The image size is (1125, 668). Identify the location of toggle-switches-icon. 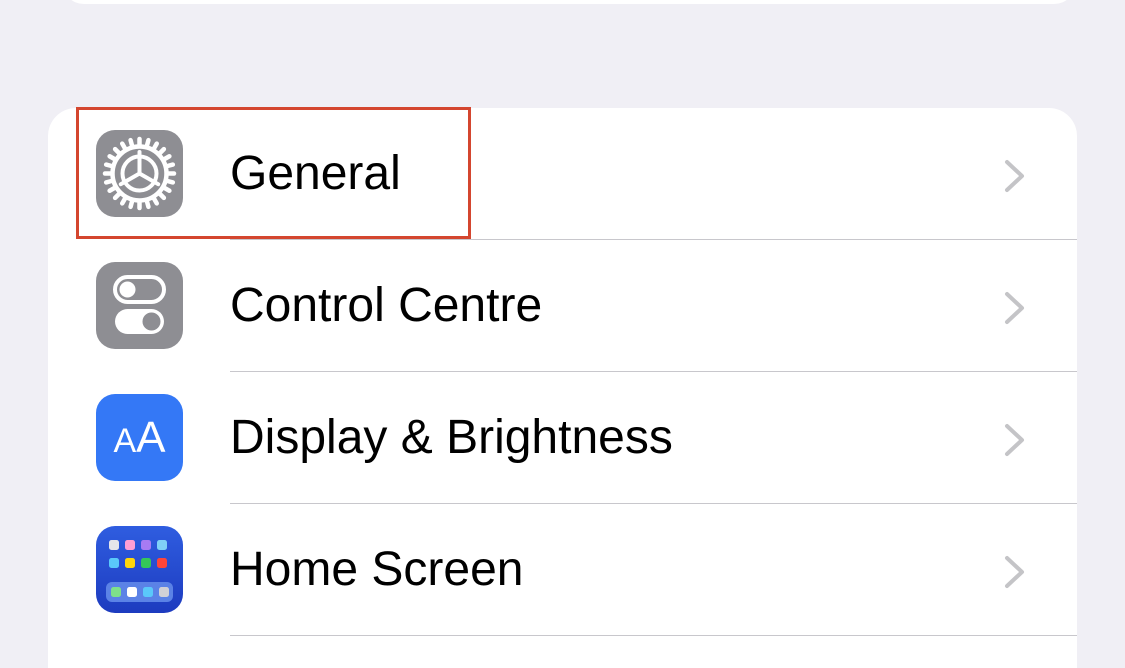
(139, 305).